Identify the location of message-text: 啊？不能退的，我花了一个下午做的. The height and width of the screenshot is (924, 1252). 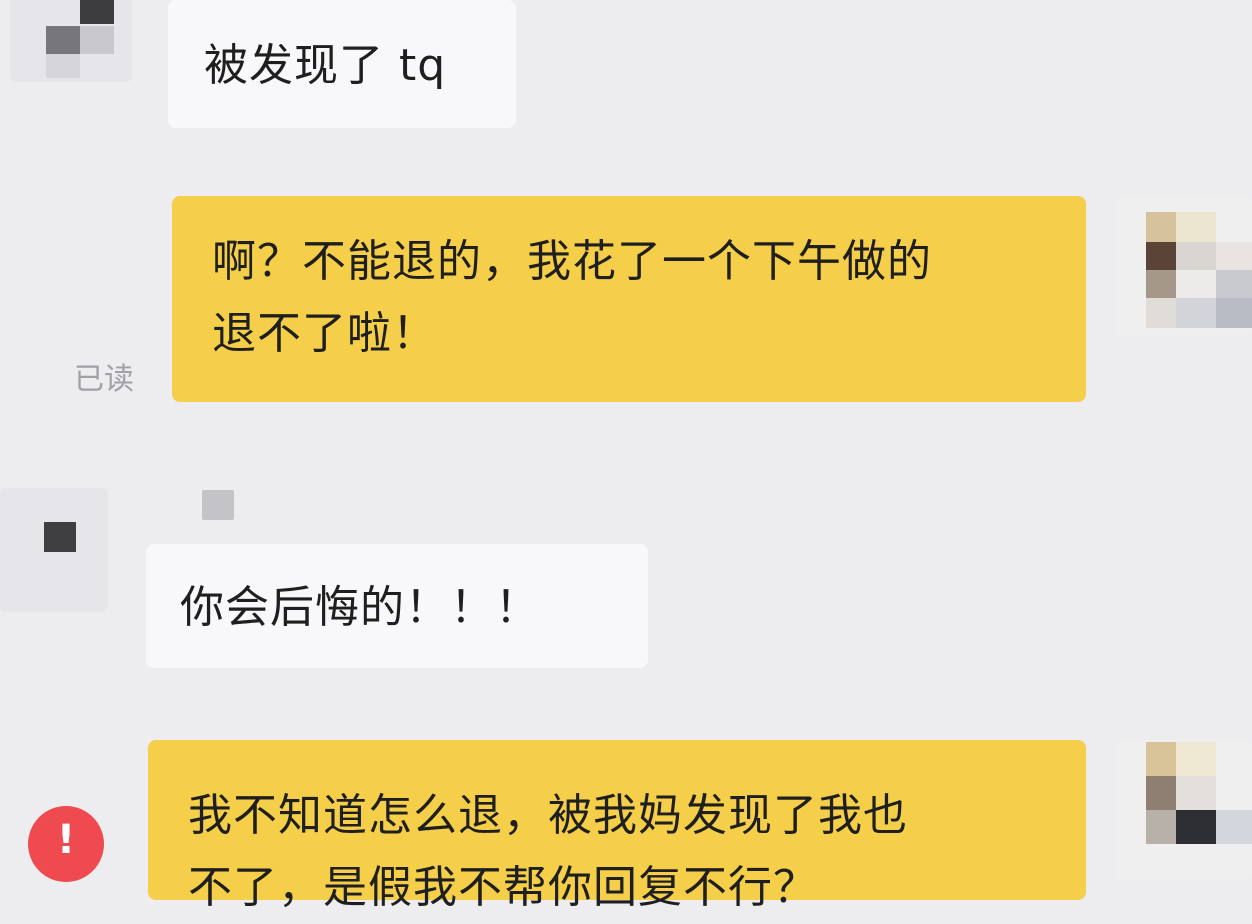
(572, 261).